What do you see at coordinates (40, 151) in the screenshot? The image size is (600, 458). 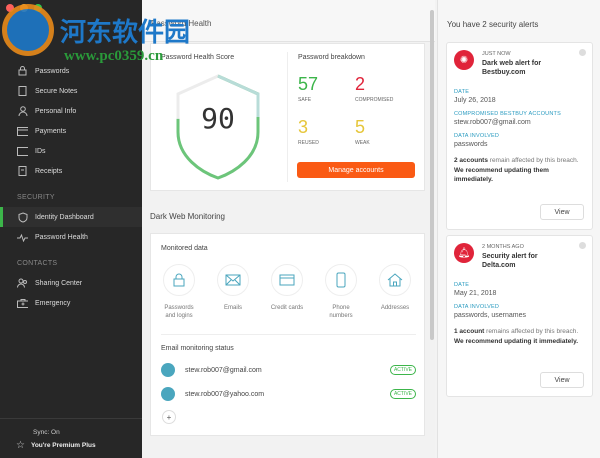 I see `sidebar-item-label: IDs` at bounding box center [40, 151].